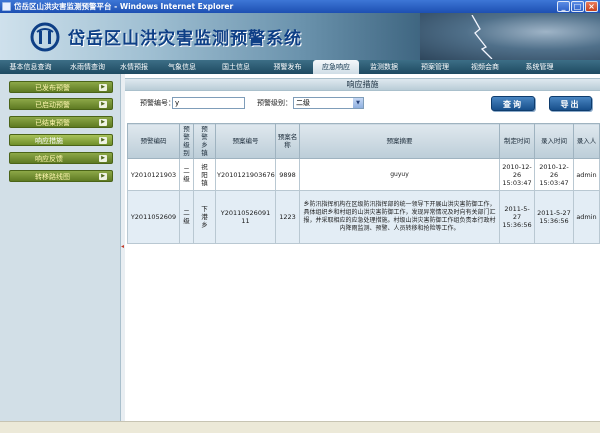 The height and width of the screenshot is (433, 600). I want to click on sidebar-item-published-warnings: 已发布预警 ▶, so click(61, 87).